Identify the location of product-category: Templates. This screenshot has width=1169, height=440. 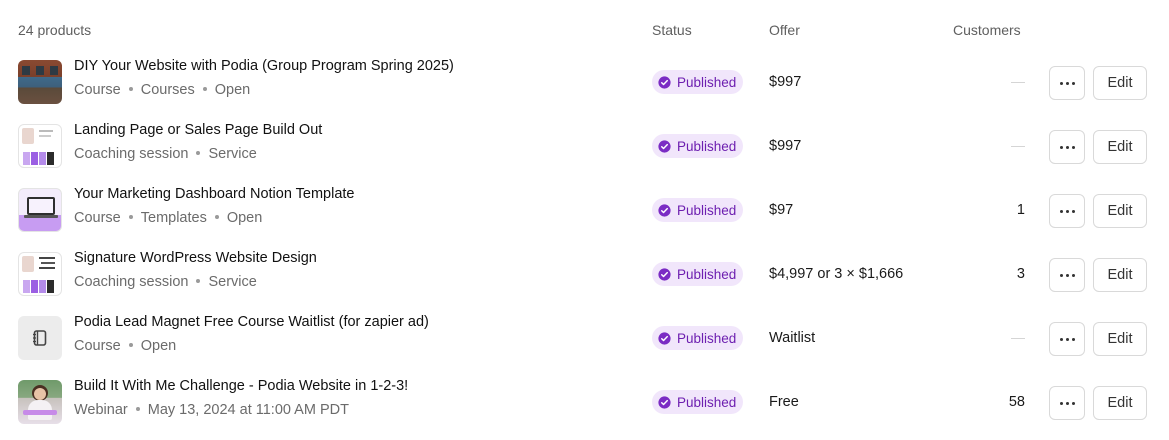
(173, 218).